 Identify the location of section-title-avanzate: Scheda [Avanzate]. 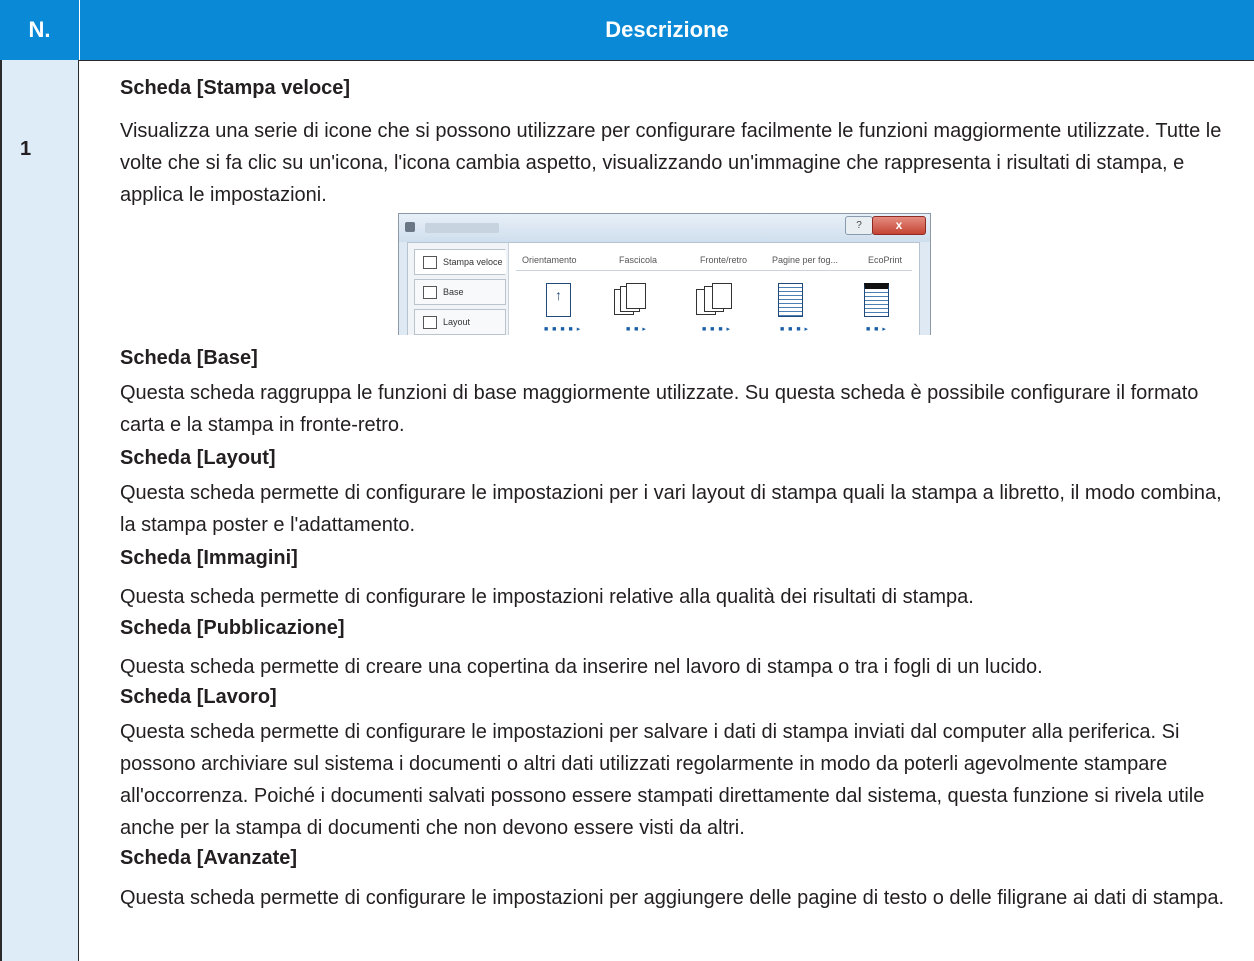
(209, 858).